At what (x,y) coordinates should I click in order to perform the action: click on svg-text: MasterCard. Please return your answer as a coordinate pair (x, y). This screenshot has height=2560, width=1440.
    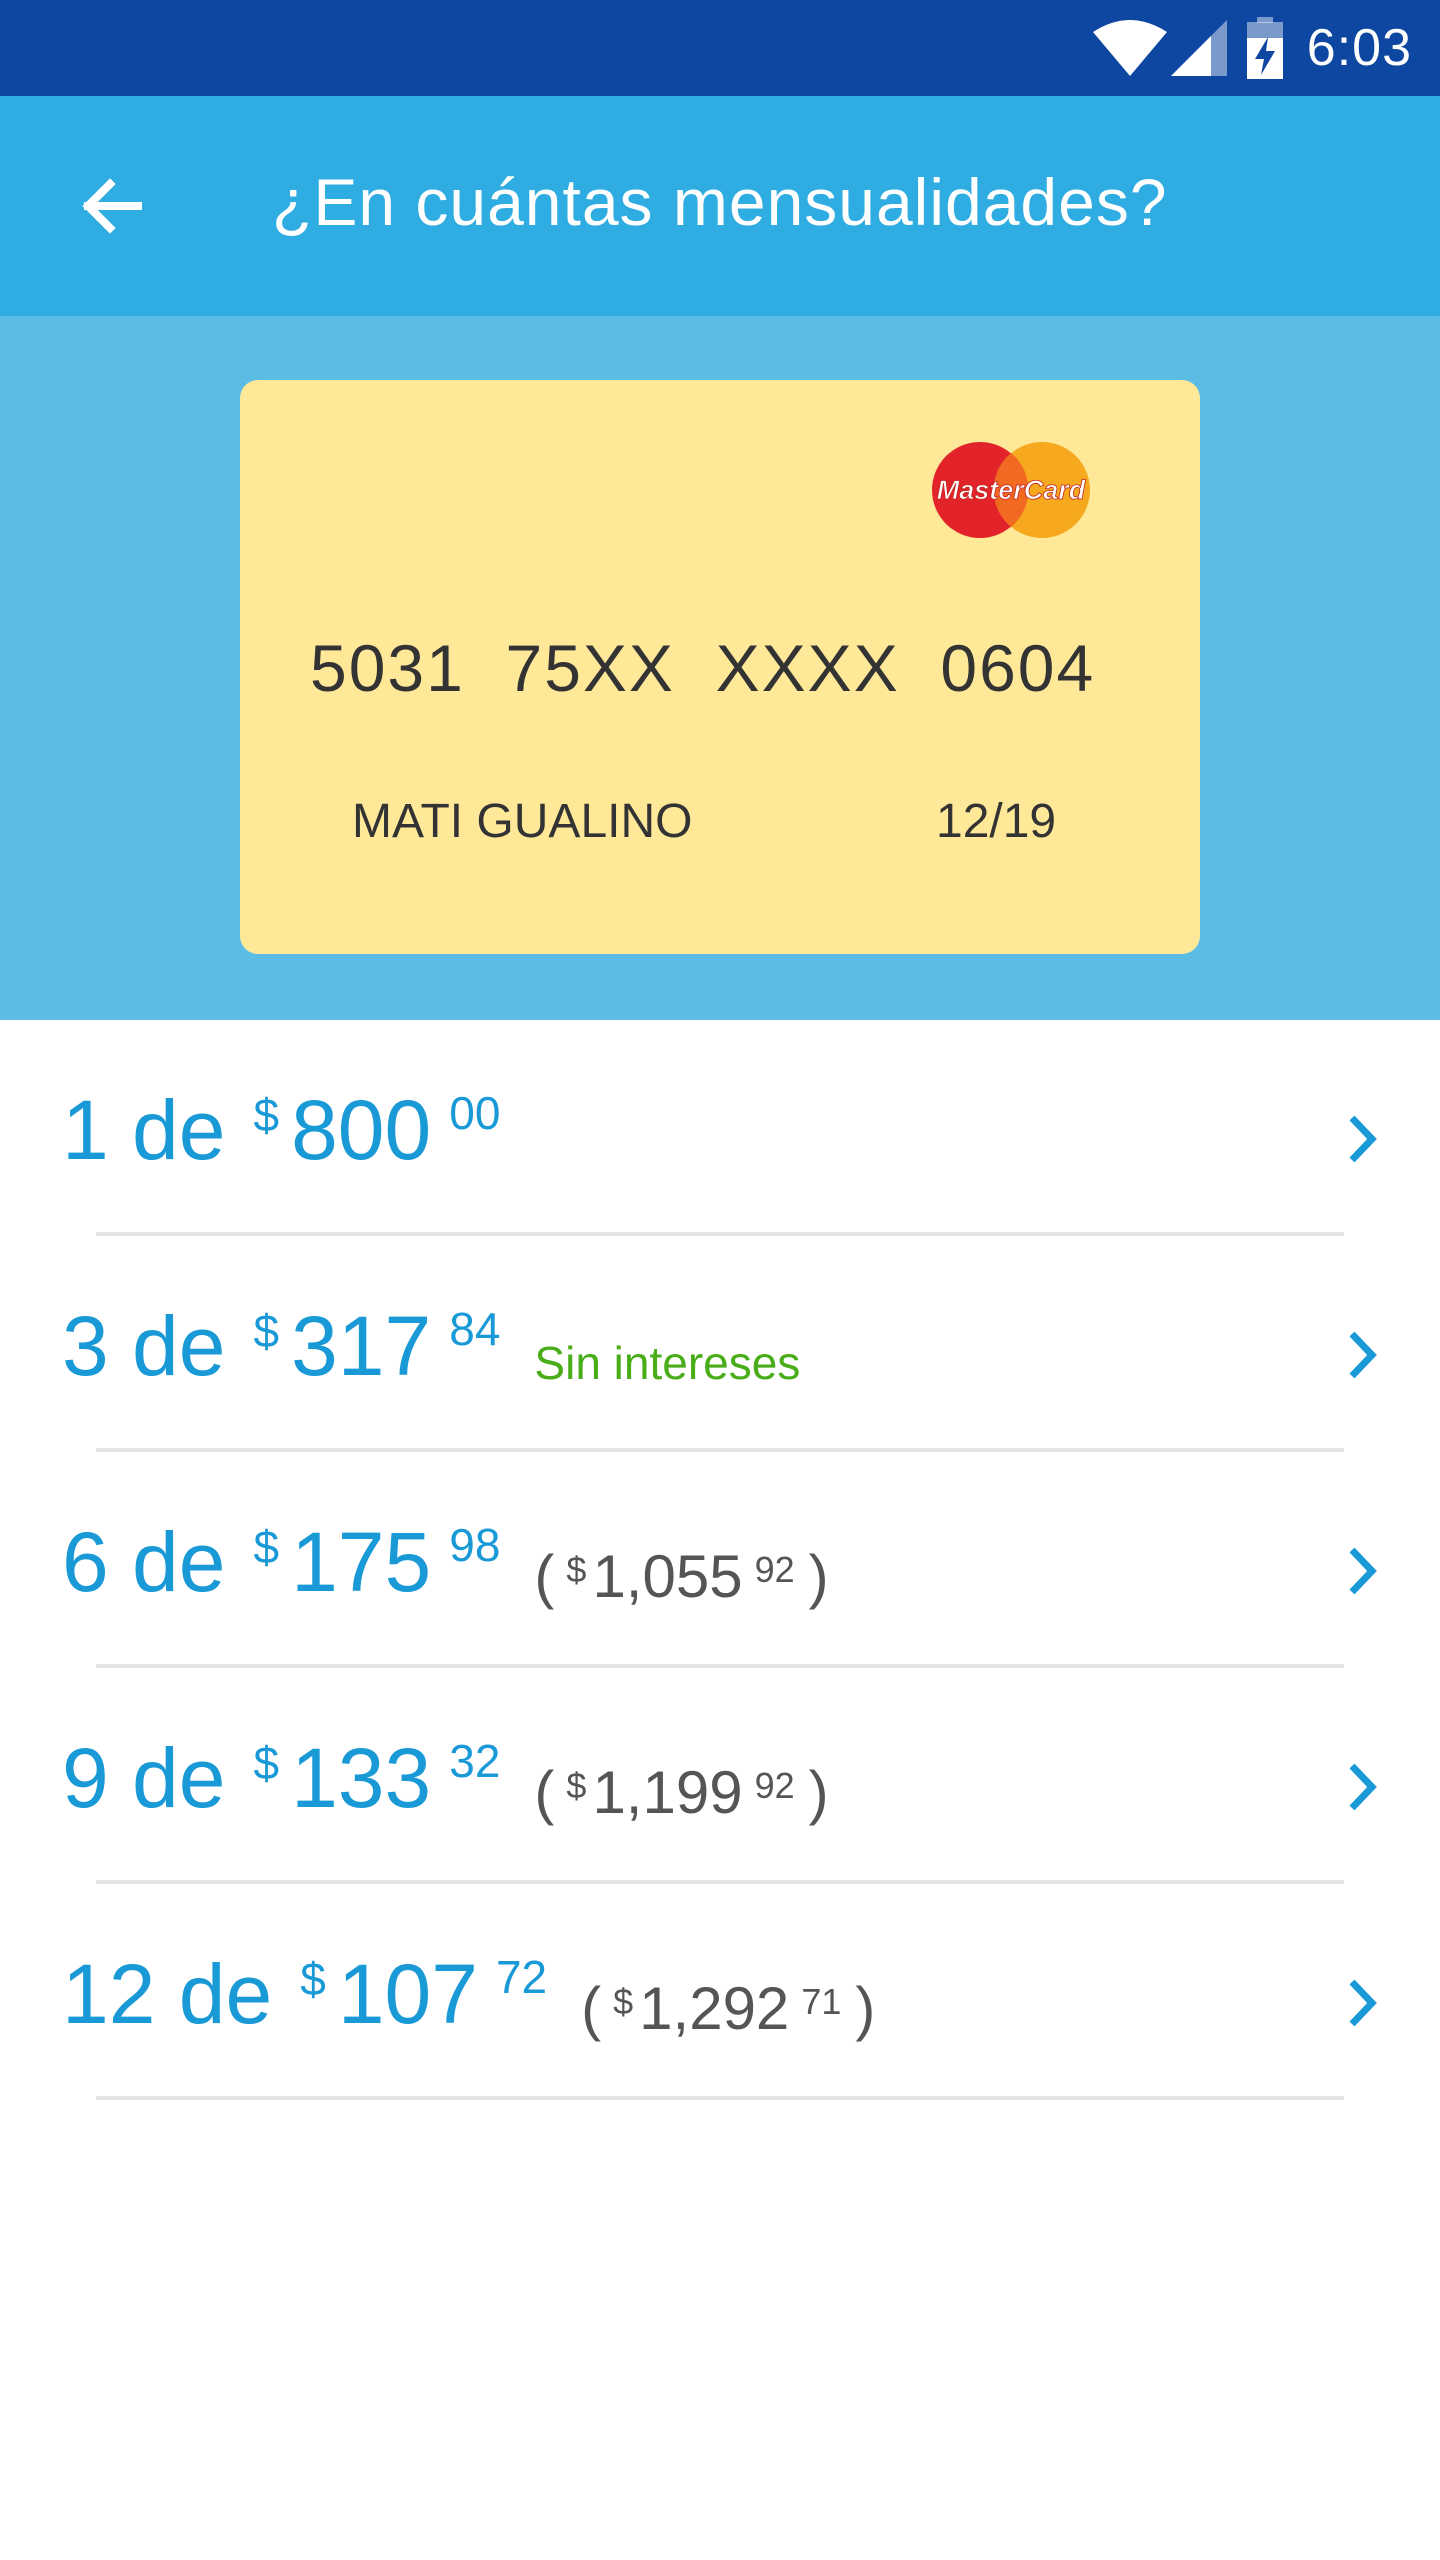
    Looking at the image, I should click on (1011, 490).